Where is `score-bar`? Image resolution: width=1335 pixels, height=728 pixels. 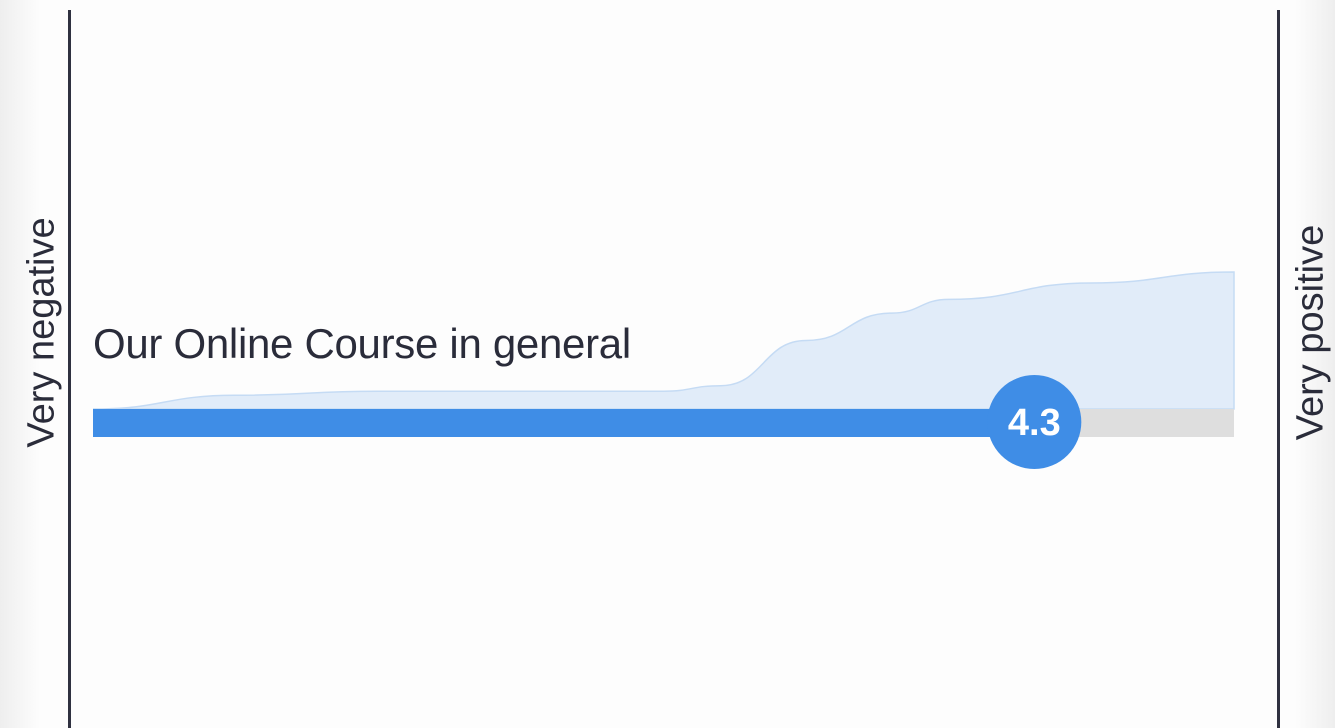 score-bar is located at coordinates (564, 423).